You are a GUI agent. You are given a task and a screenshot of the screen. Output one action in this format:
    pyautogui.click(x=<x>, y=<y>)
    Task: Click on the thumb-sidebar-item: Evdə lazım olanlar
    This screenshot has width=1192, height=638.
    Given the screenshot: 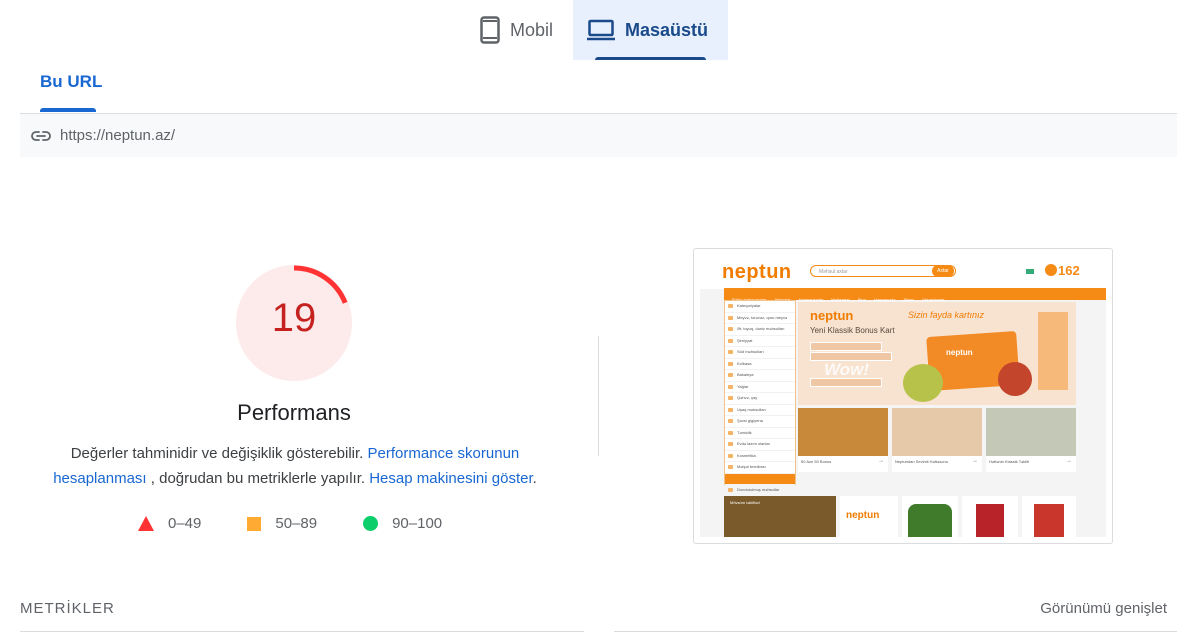 What is the action you would take?
    pyautogui.click(x=760, y=445)
    